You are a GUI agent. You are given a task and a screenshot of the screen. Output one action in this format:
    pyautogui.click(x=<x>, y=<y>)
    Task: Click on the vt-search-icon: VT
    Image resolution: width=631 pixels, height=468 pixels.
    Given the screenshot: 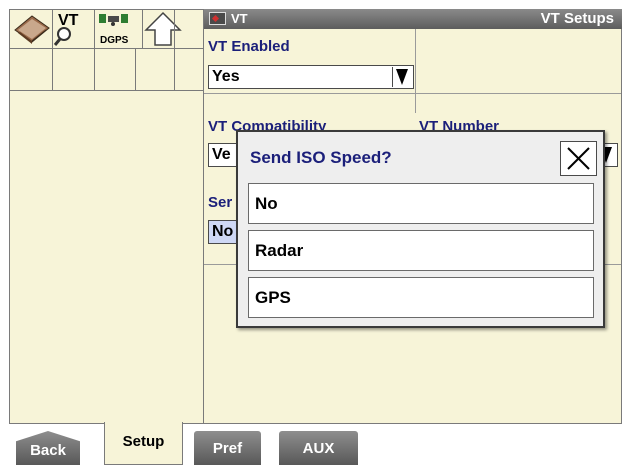 What is the action you would take?
    pyautogui.click(x=73, y=29)
    